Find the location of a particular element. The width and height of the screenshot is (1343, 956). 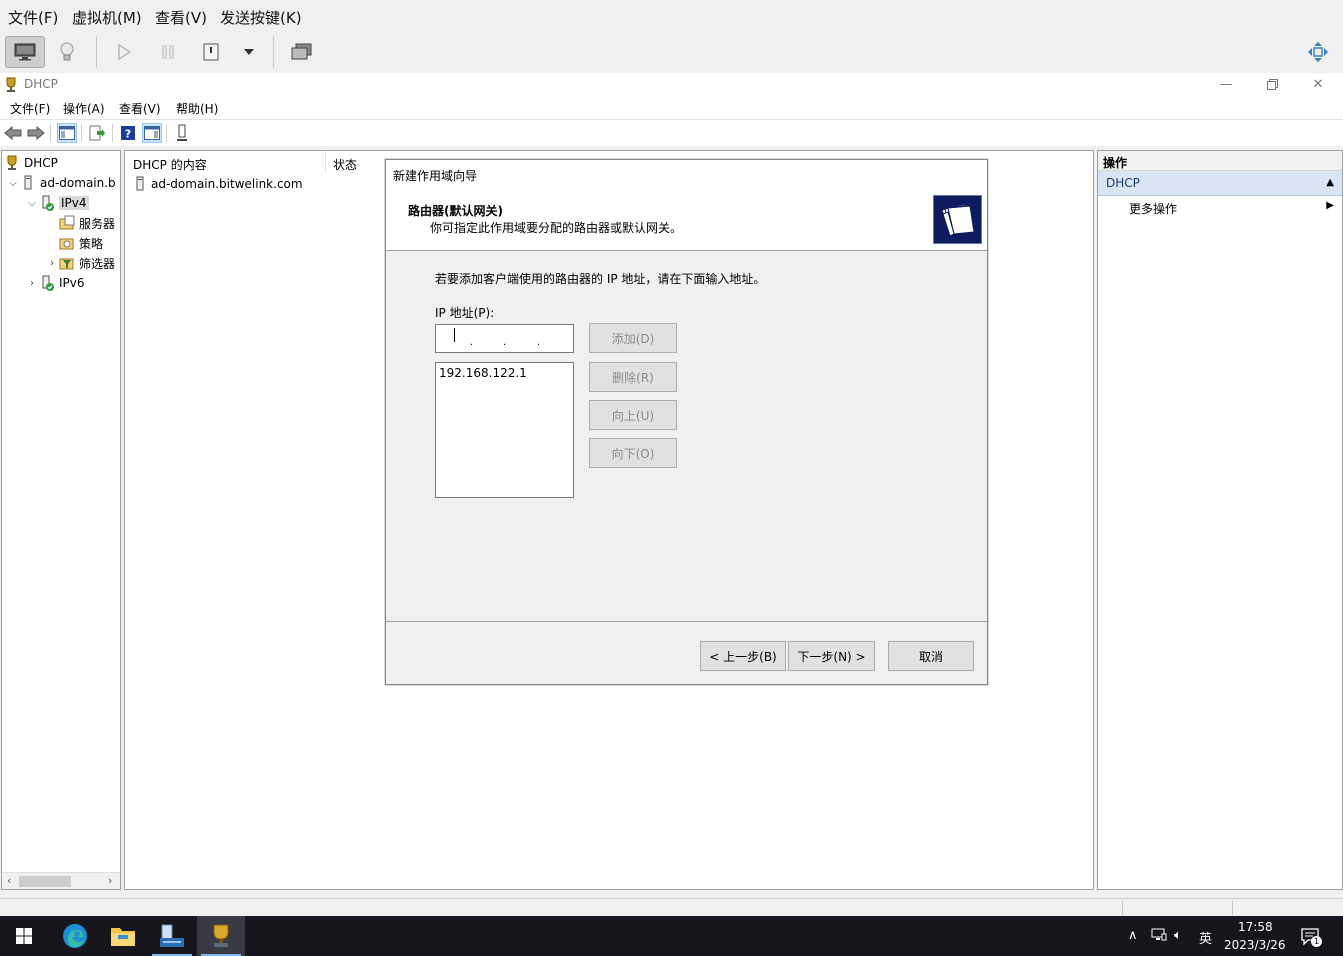

remove-button: 删除(R) is located at coordinates (633, 377).